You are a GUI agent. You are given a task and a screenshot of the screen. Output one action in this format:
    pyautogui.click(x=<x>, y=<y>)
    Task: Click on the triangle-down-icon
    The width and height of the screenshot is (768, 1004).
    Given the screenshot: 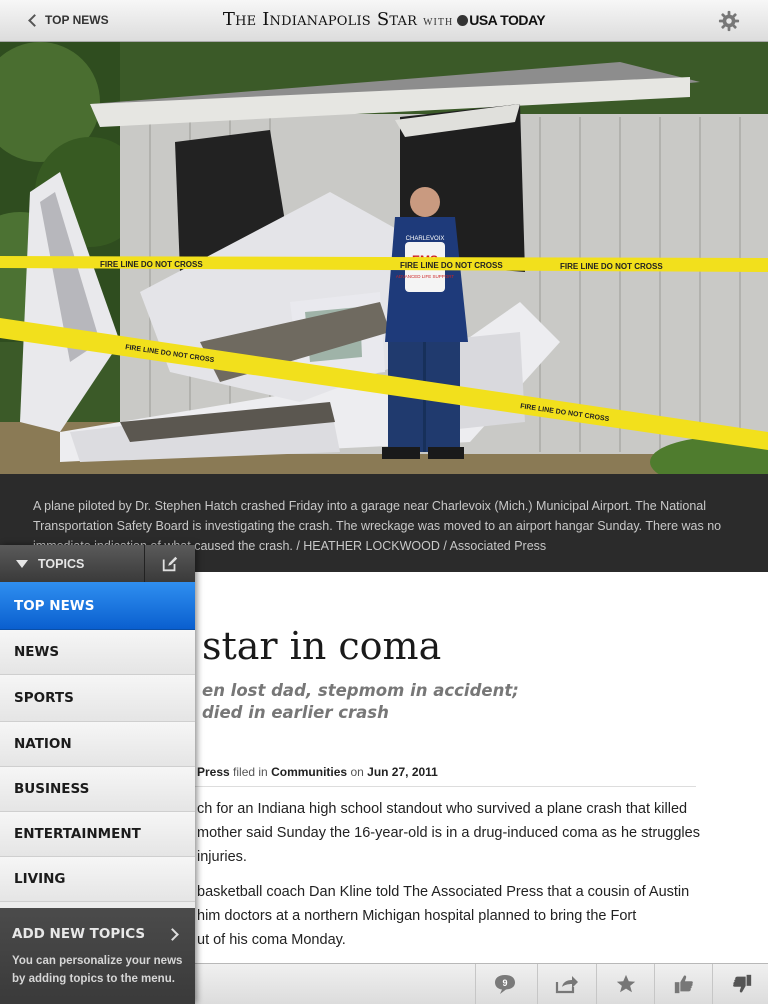 What is the action you would take?
    pyautogui.click(x=22, y=563)
    